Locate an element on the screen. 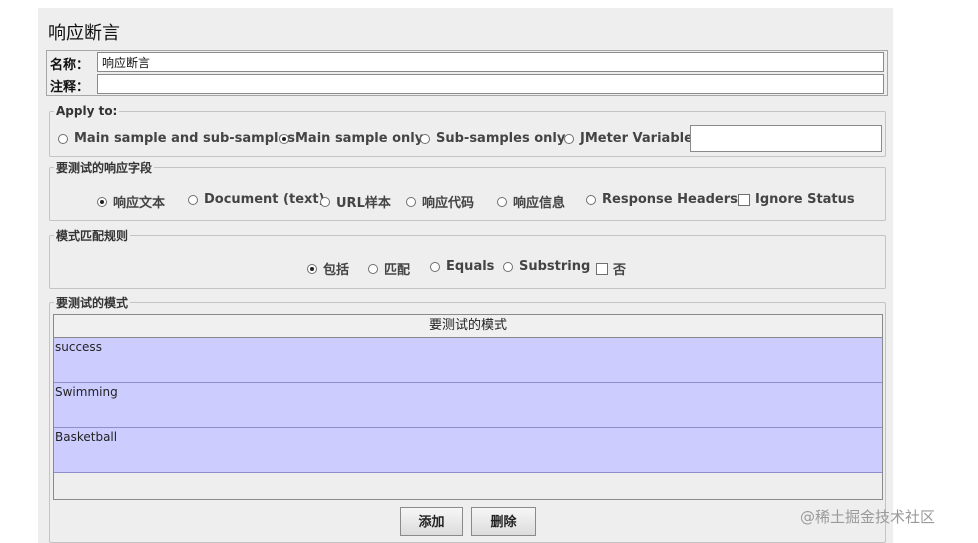 Image resolution: width=978 pixels, height=543 pixels. watermark: @稀土掘金技术社区 is located at coordinates (868, 517).